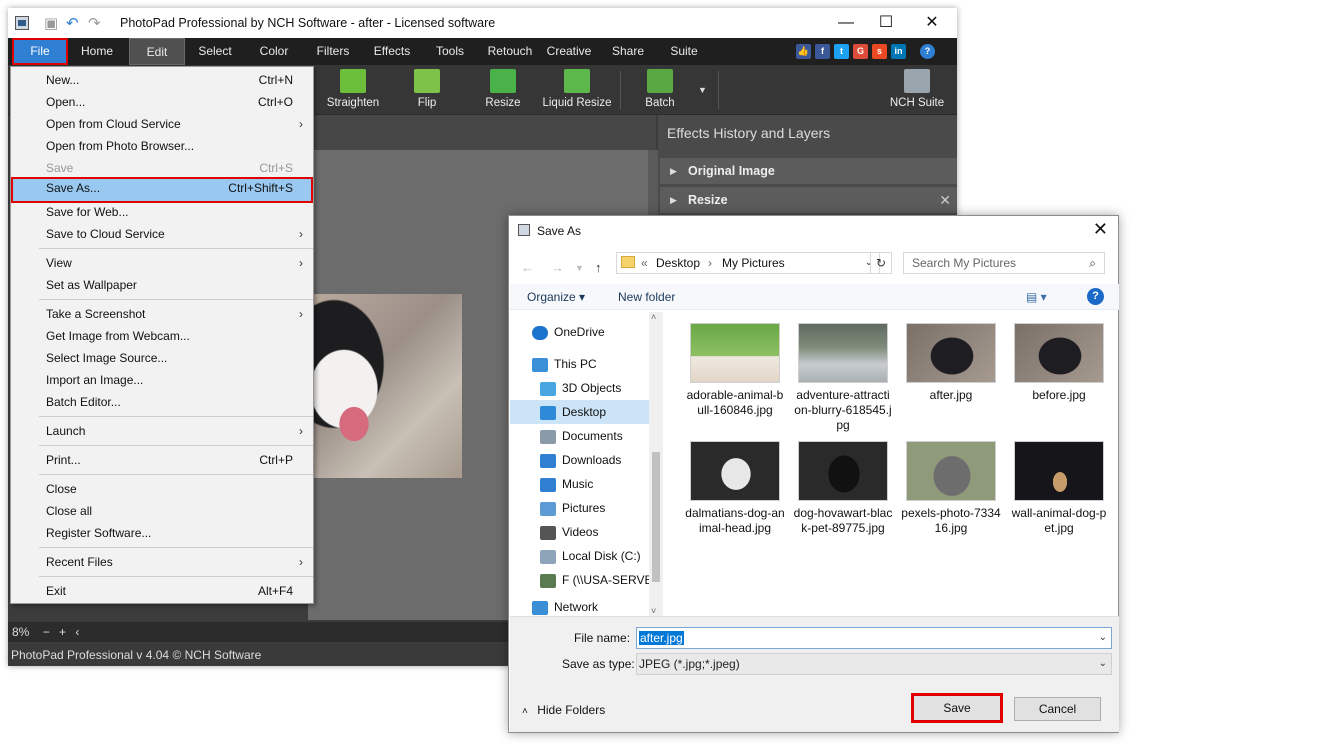  What do you see at coordinates (77, 632) in the screenshot?
I see `scroll-left-icon: ‹` at bounding box center [77, 632].